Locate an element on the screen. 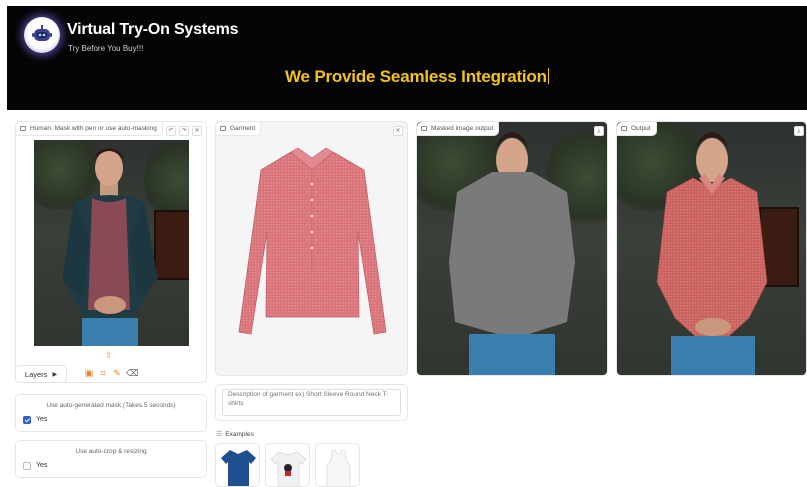 The height and width of the screenshot is (487, 807). auto-crop-yes-label: Yes is located at coordinates (42, 465).